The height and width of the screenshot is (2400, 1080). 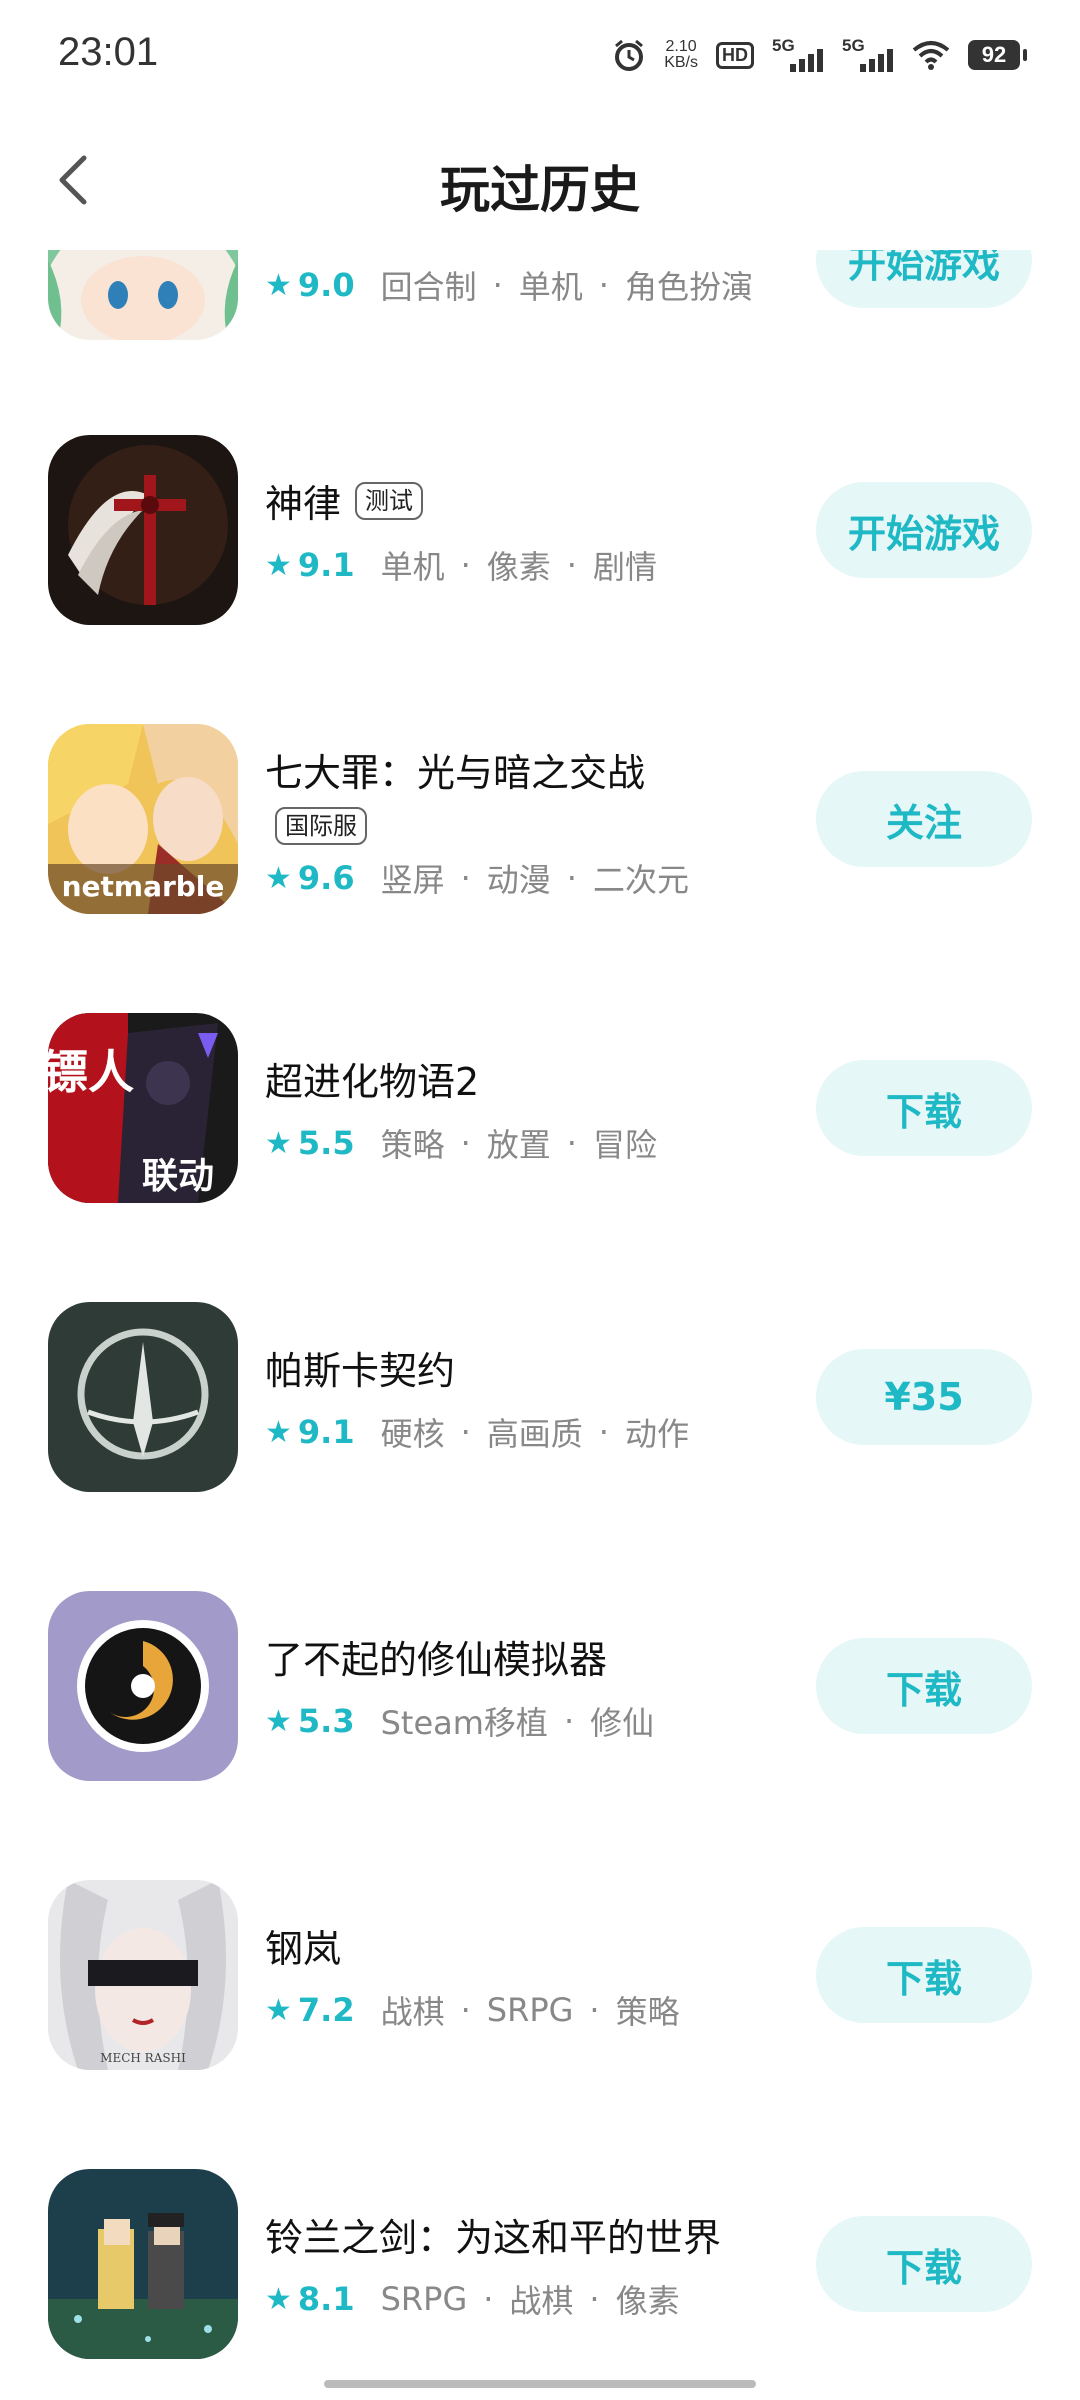 What do you see at coordinates (360, 1371) in the screenshot?
I see `game-title: 帕斯卡契约` at bounding box center [360, 1371].